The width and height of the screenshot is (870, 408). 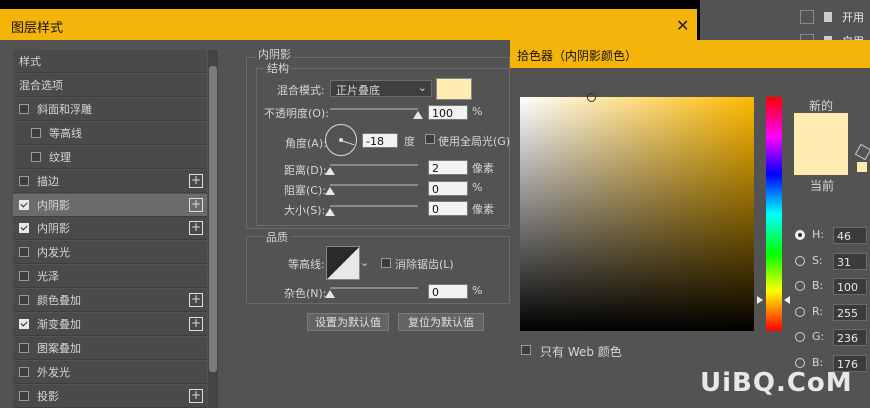 I want to click on web-safe-swatch, so click(x=862, y=167).